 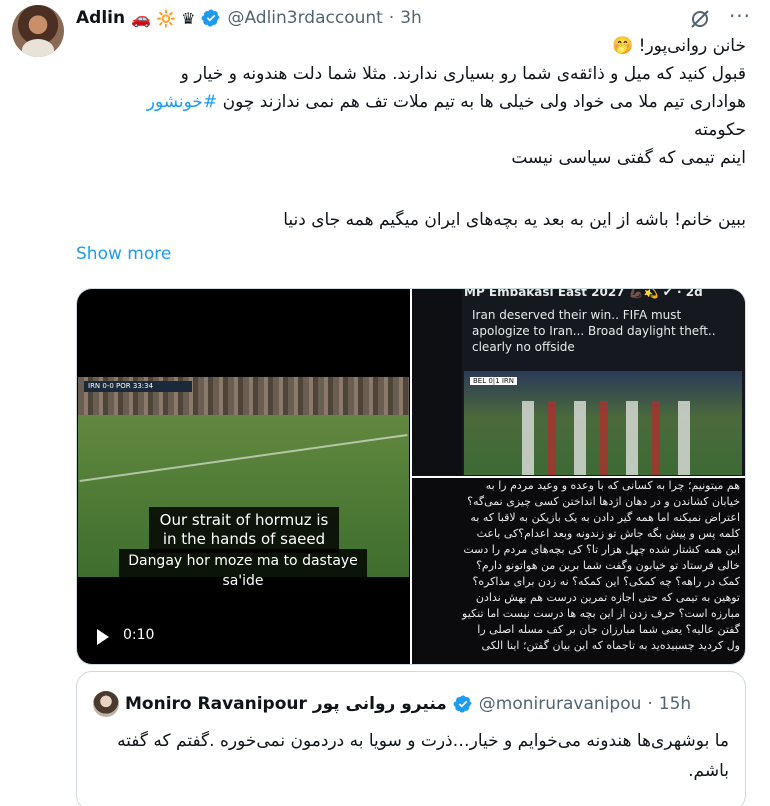 I want to click on quoted-timestamp: 15h, so click(x=675, y=704).